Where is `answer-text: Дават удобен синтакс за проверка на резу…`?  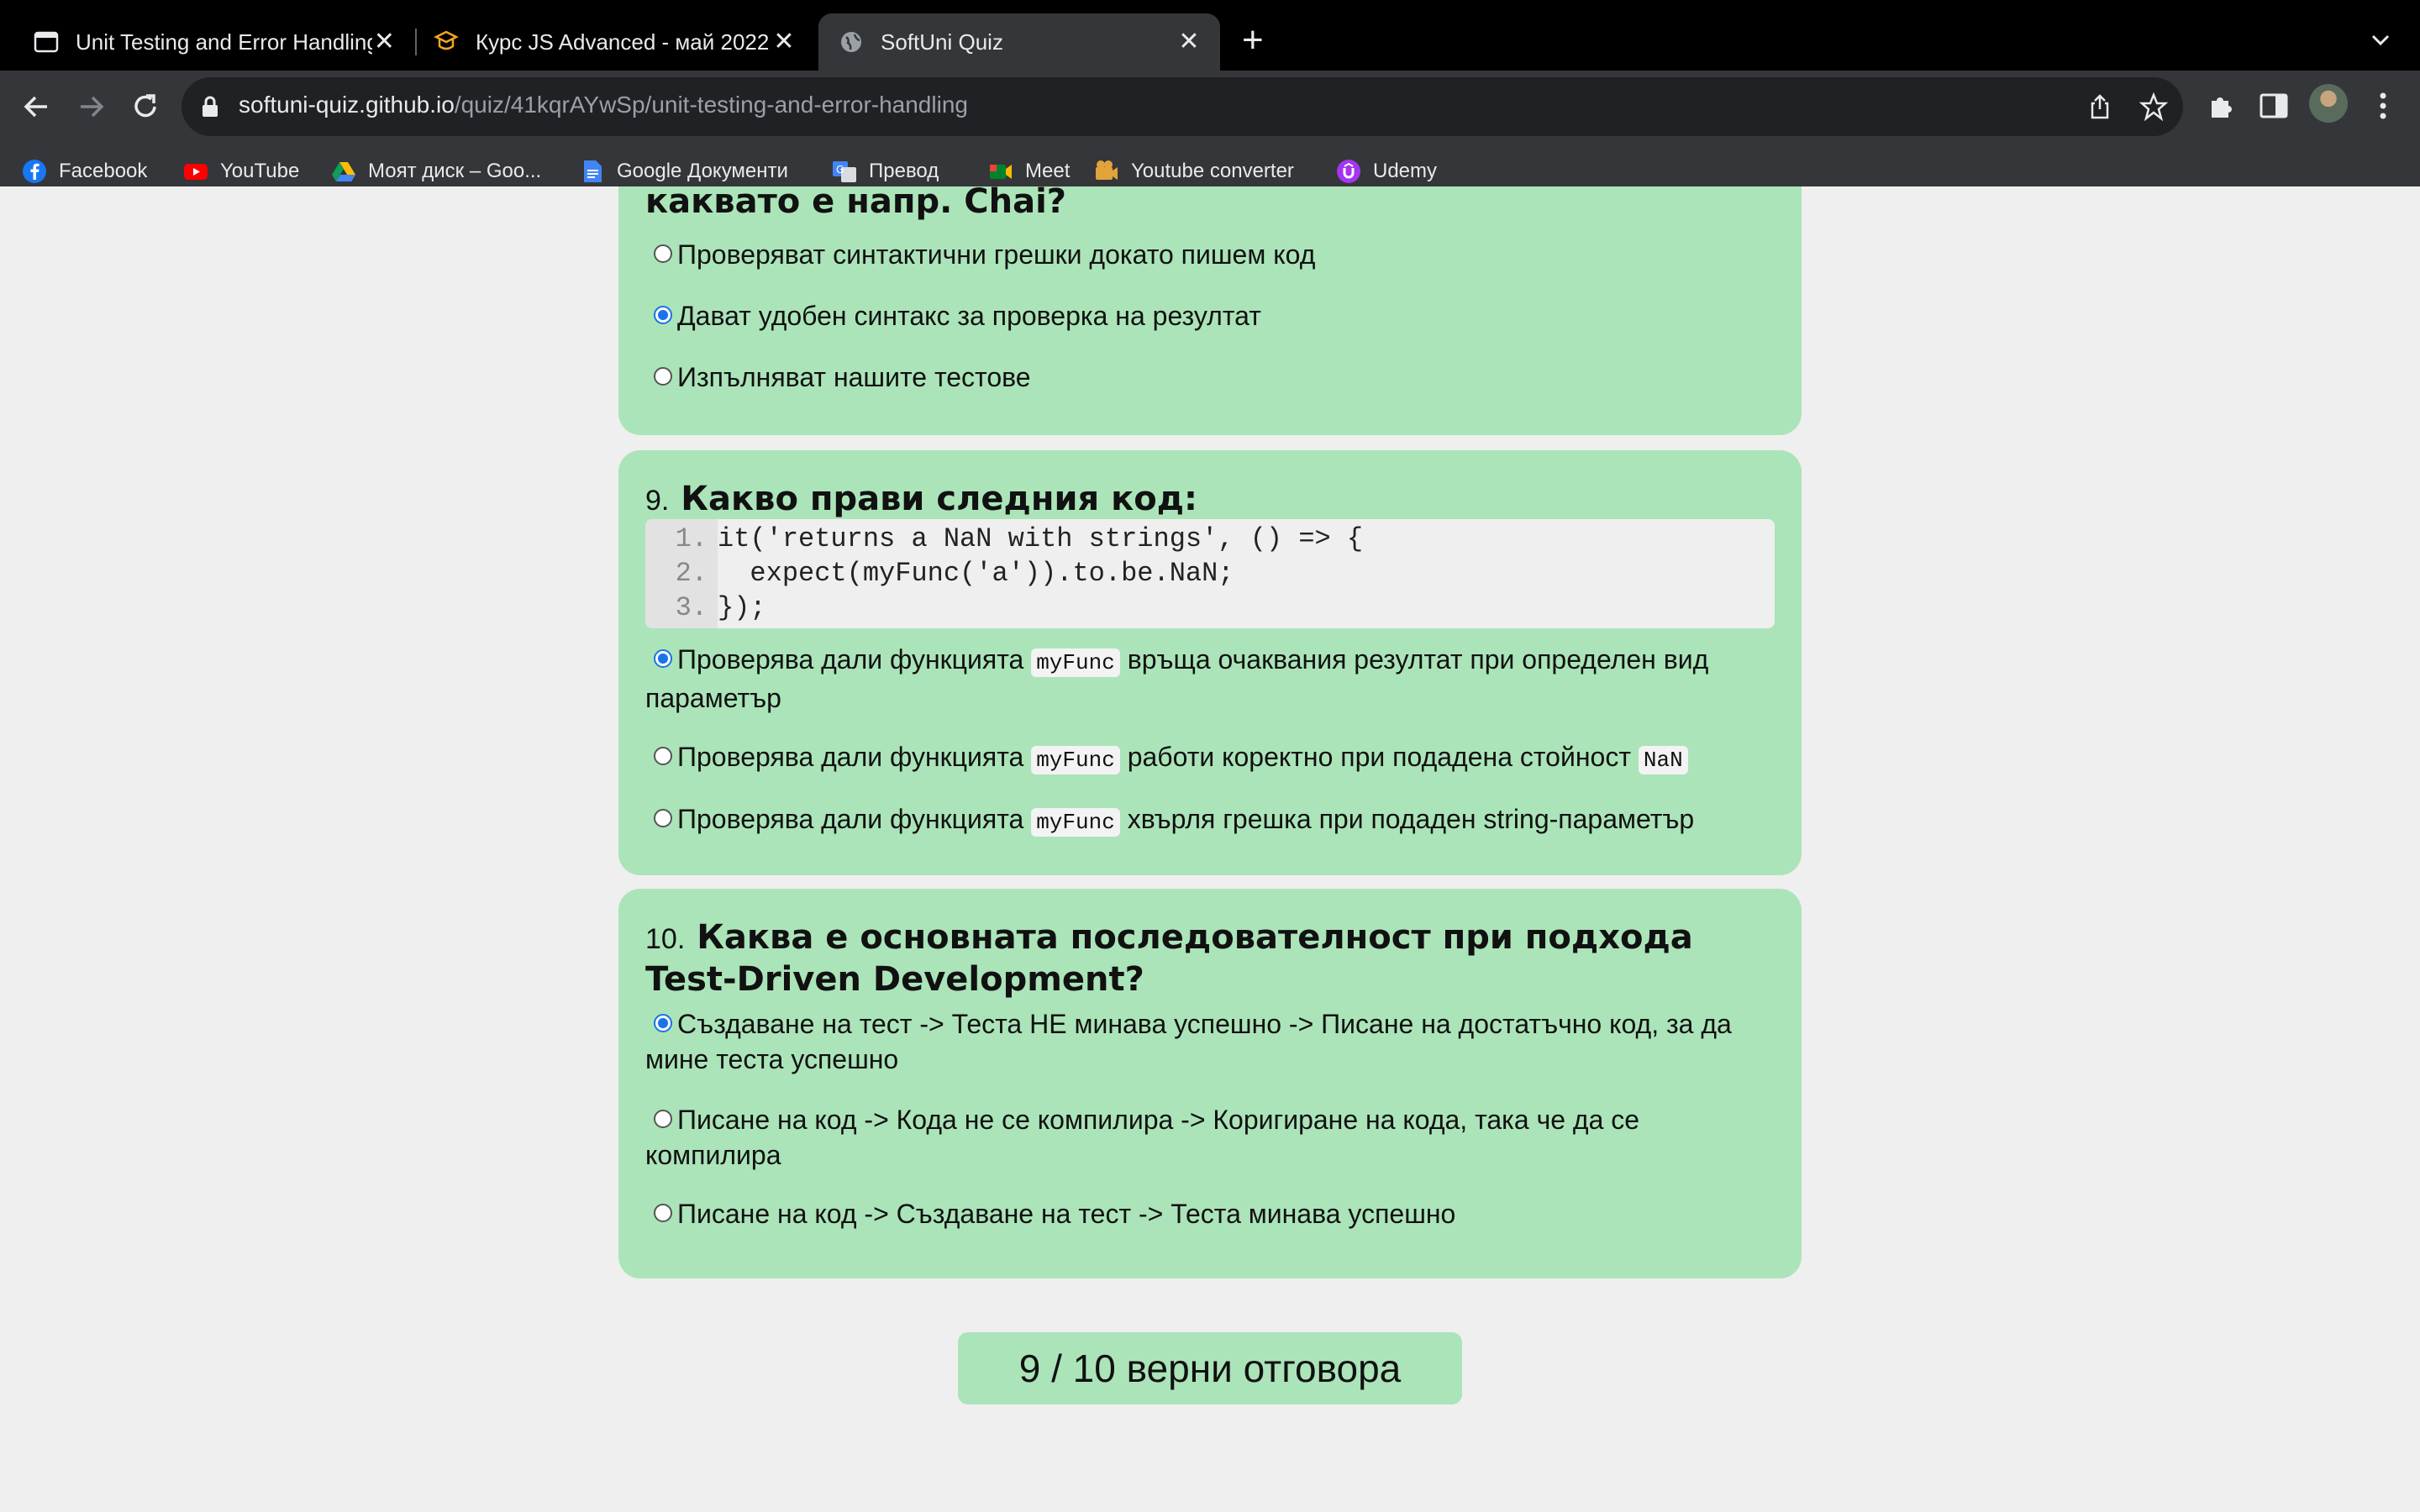
answer-text: Дават удобен синтакс за проверка на резу… is located at coordinates (969, 316).